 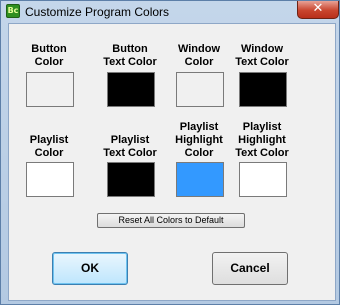 What do you see at coordinates (131, 89) in the screenshot?
I see `button-text-color-swatch` at bounding box center [131, 89].